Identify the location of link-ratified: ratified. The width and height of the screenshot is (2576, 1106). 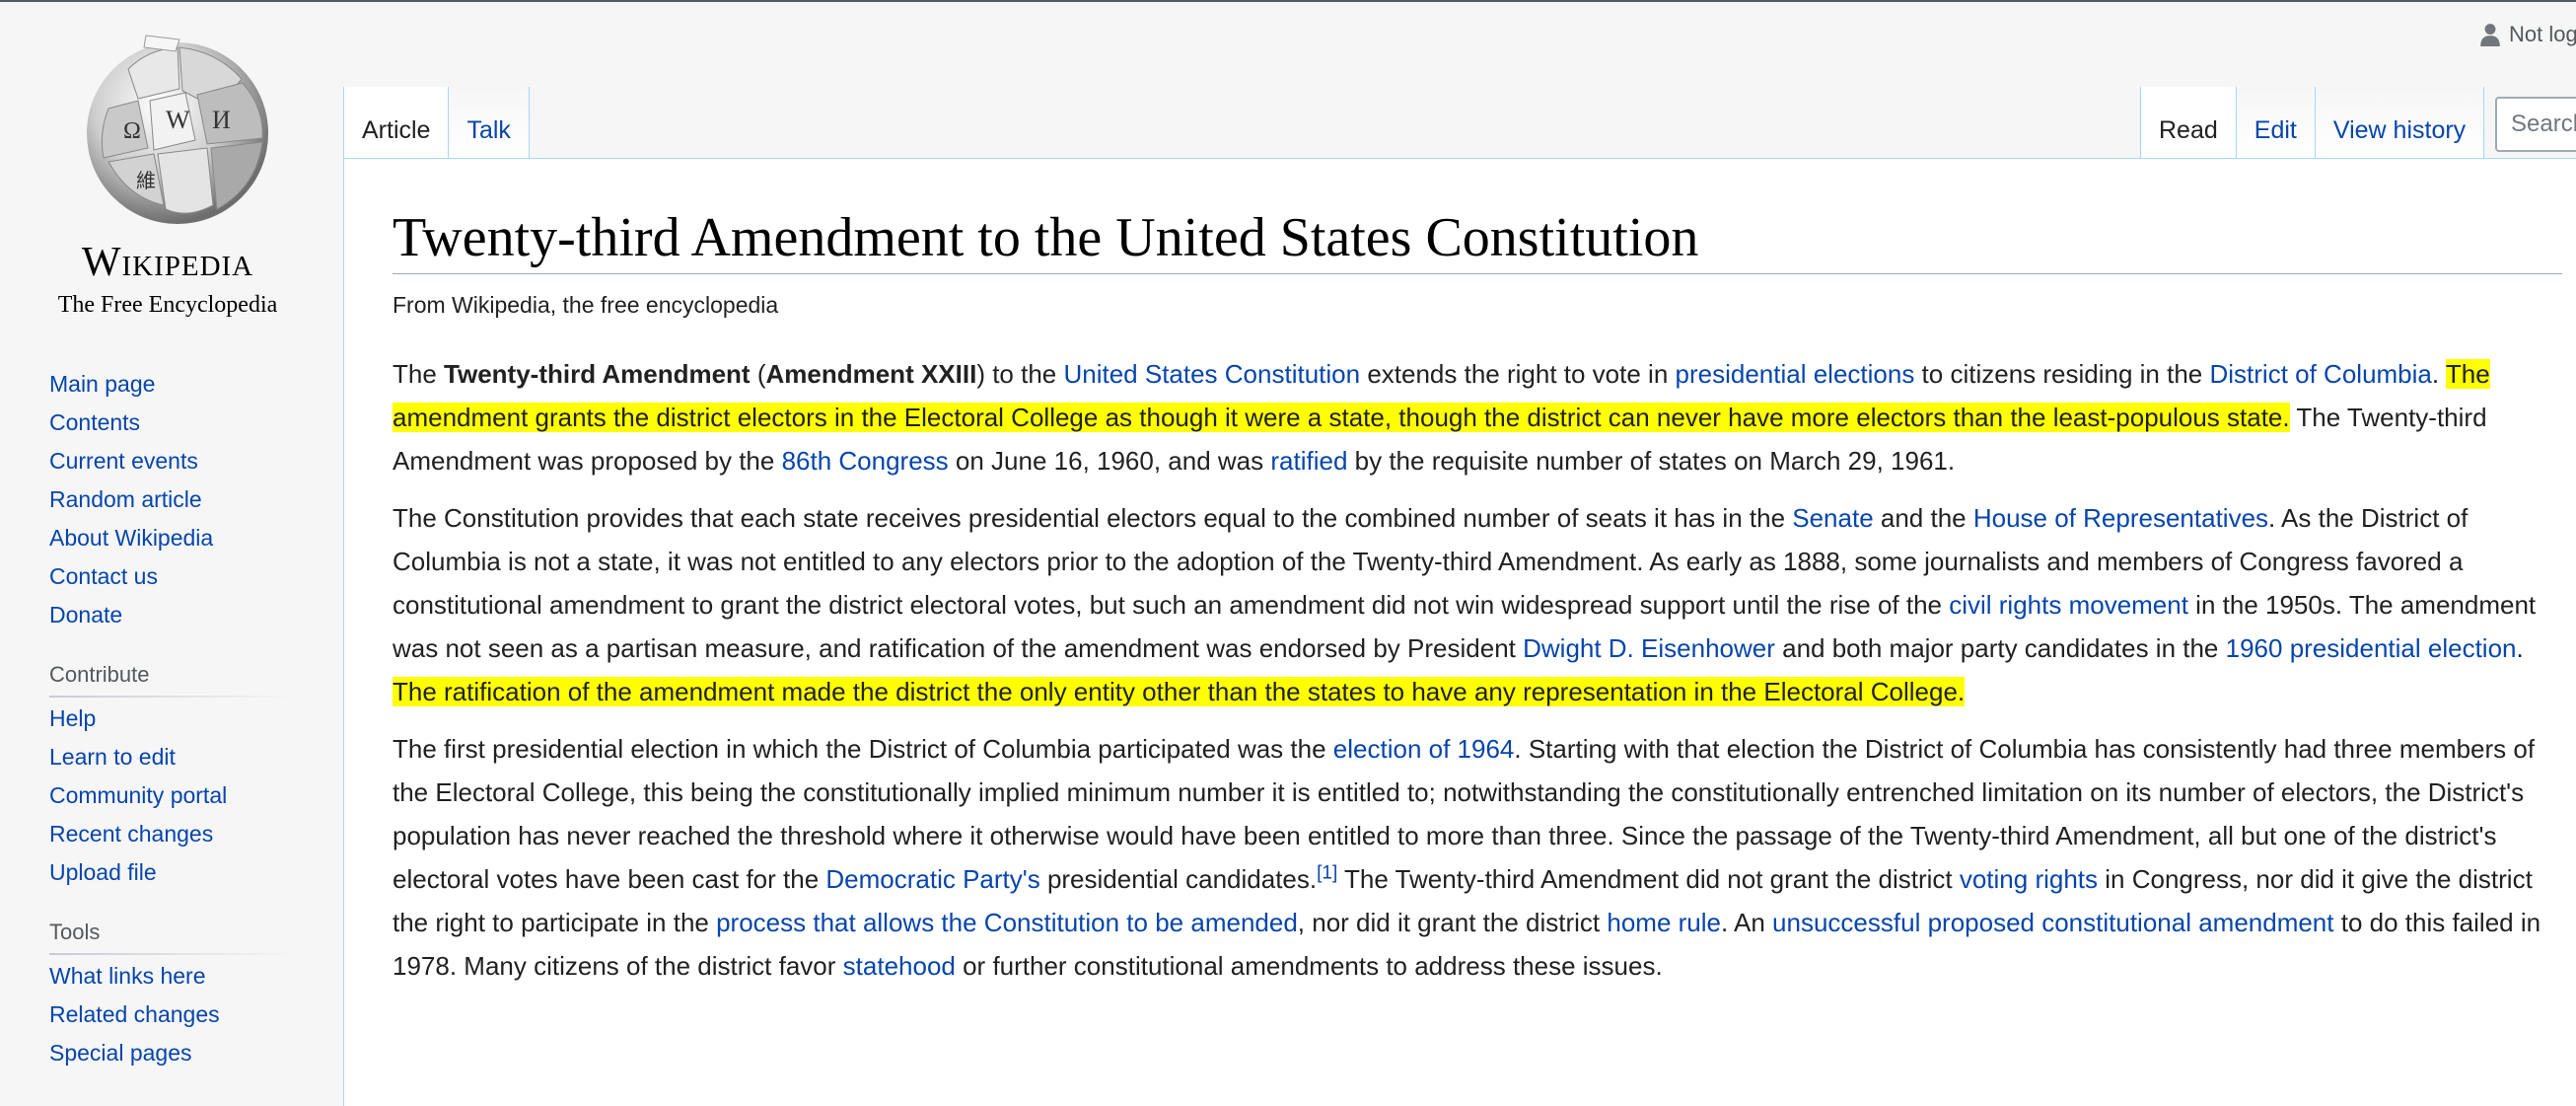
(1309, 461).